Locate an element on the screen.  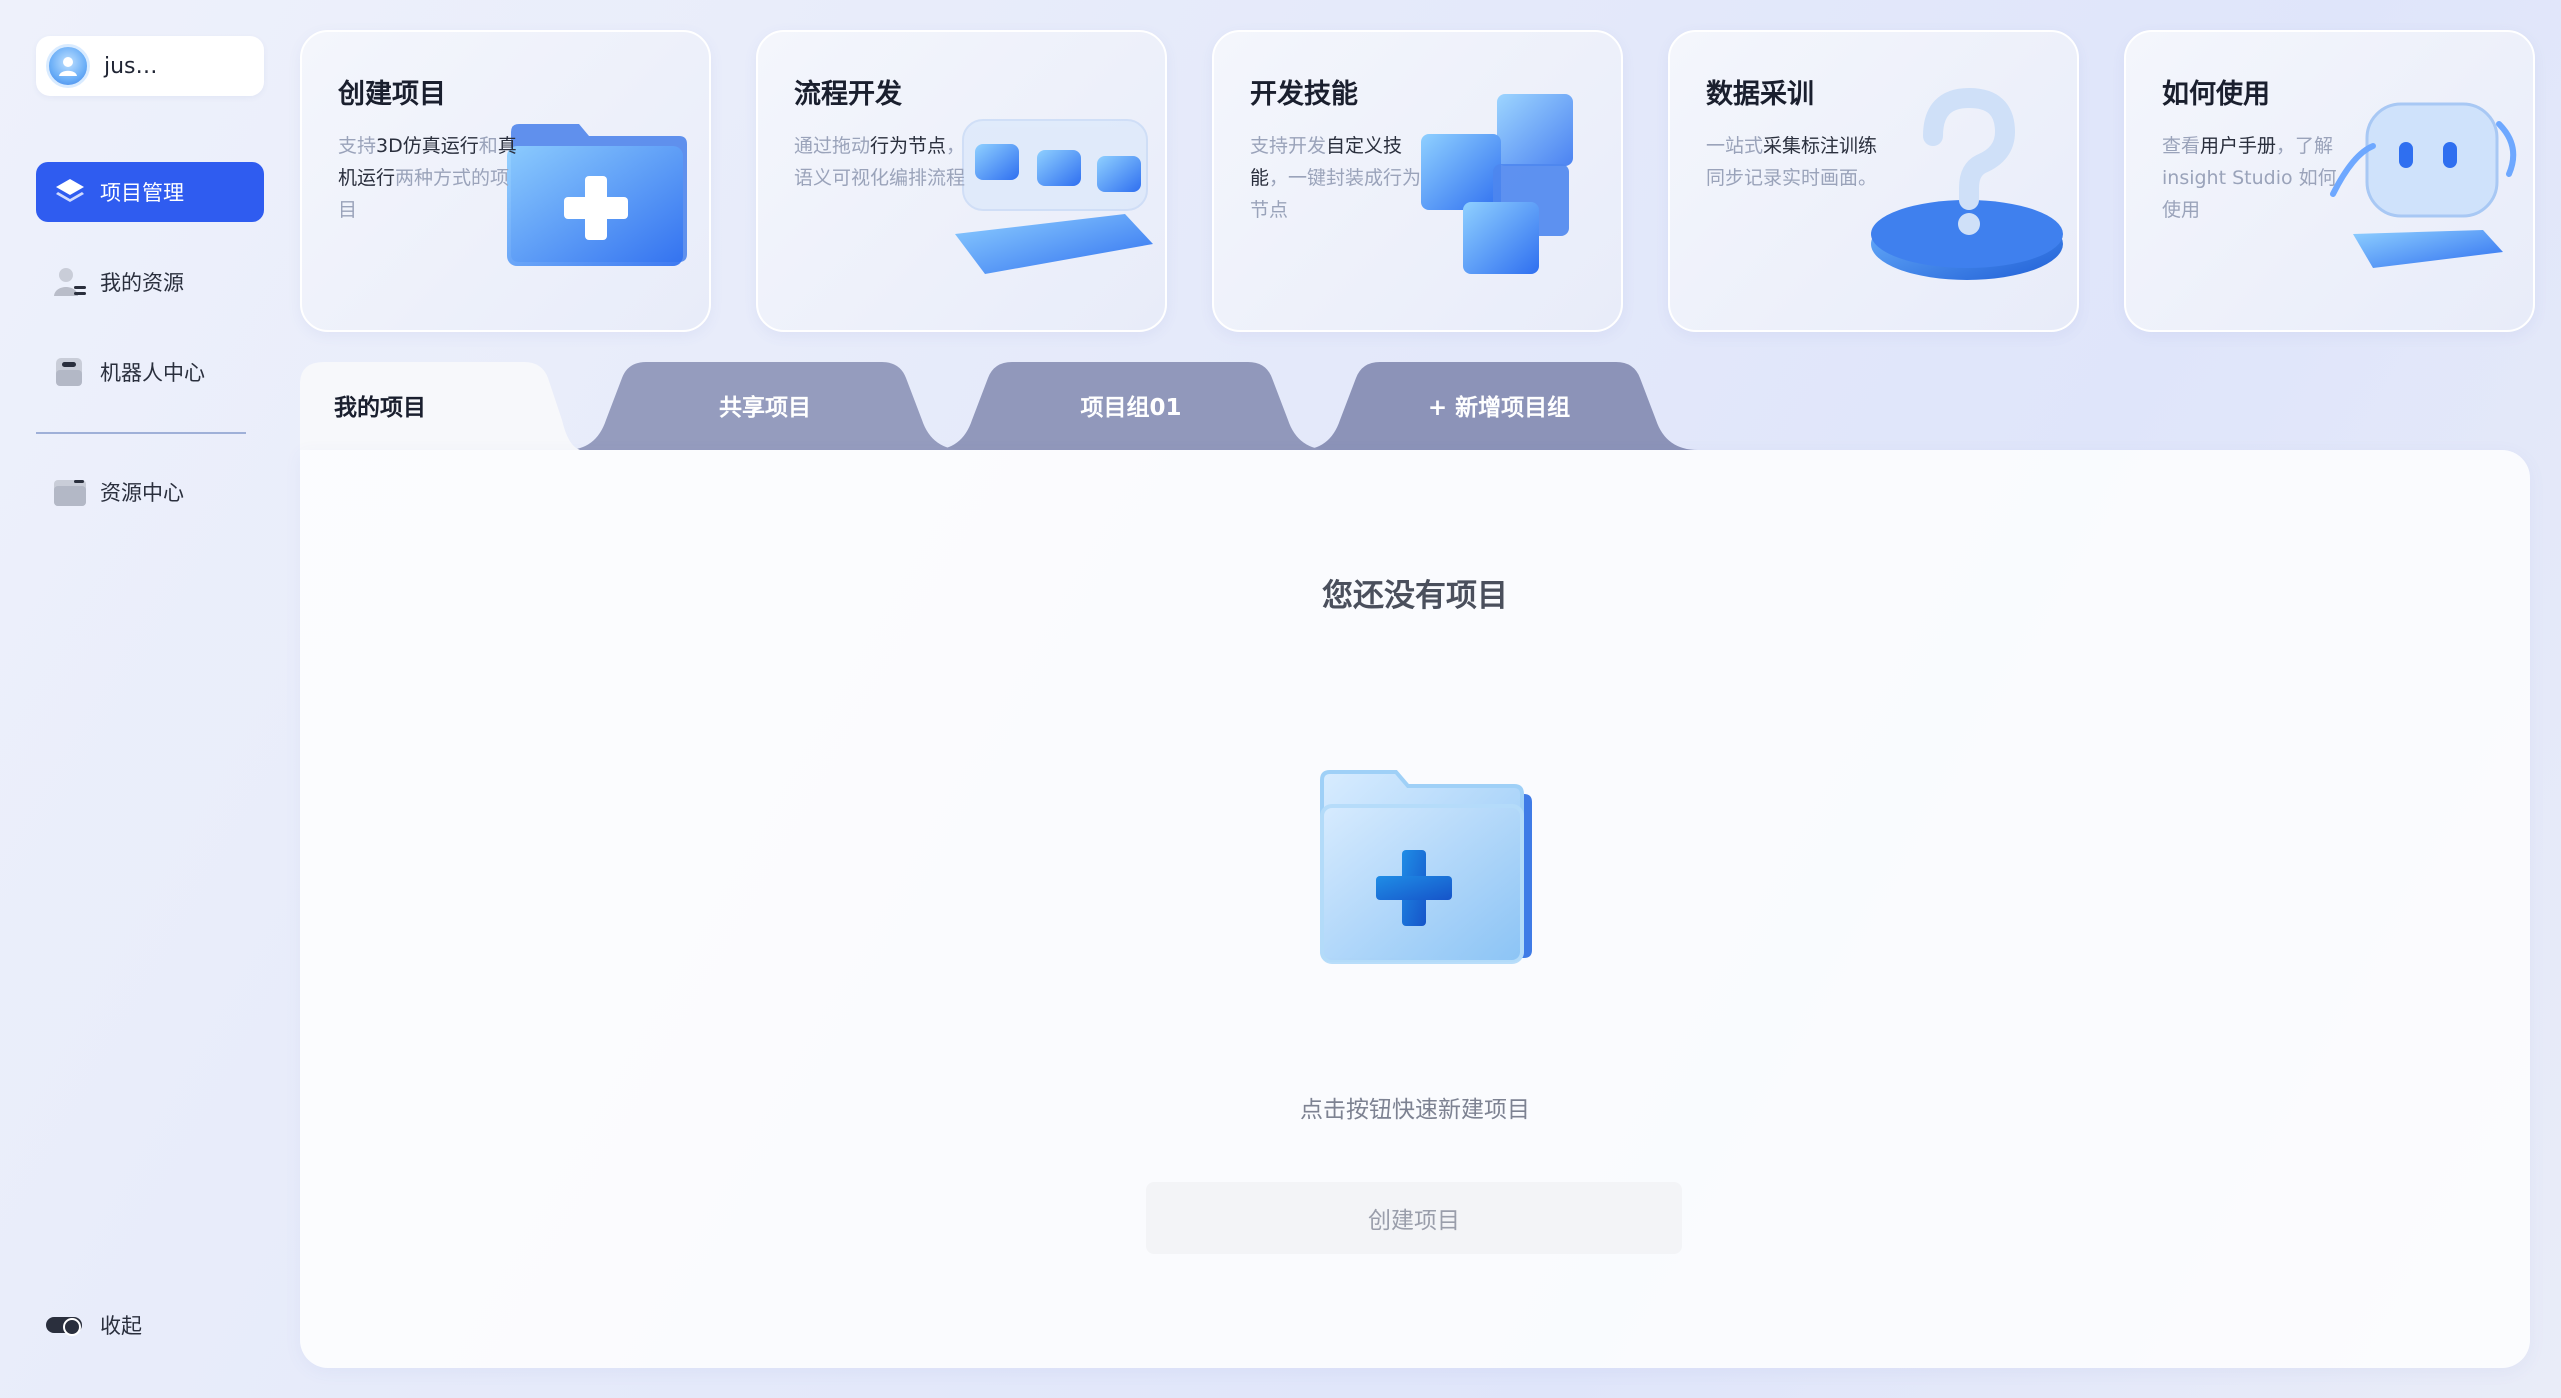
tab-group-01: 项目组01 is located at coordinates (1131, 405).